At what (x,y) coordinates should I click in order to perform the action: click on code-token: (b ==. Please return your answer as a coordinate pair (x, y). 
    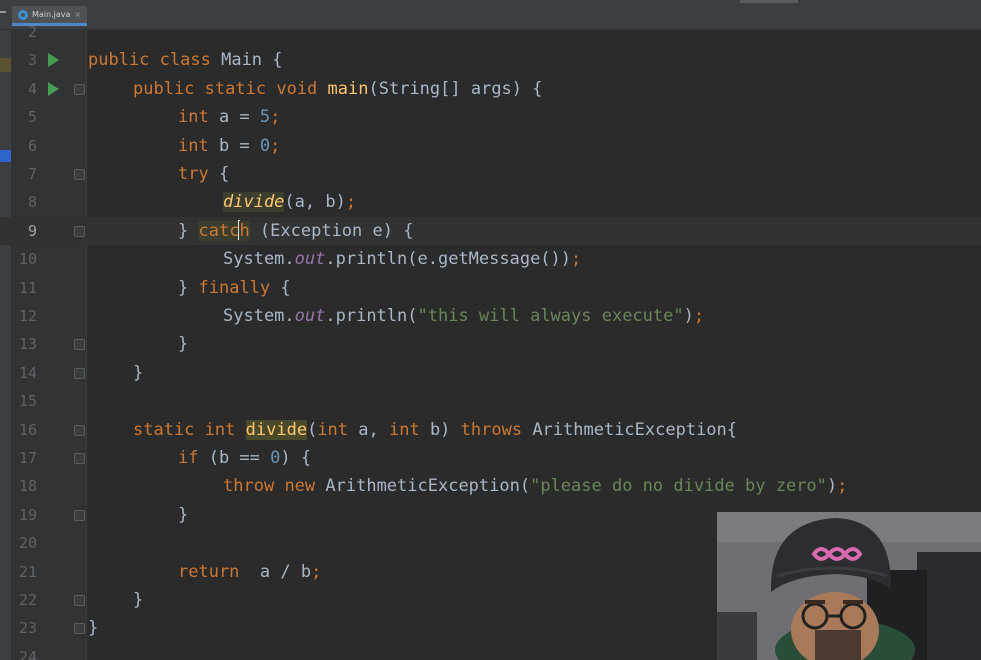
    Looking at the image, I should click on (234, 458).